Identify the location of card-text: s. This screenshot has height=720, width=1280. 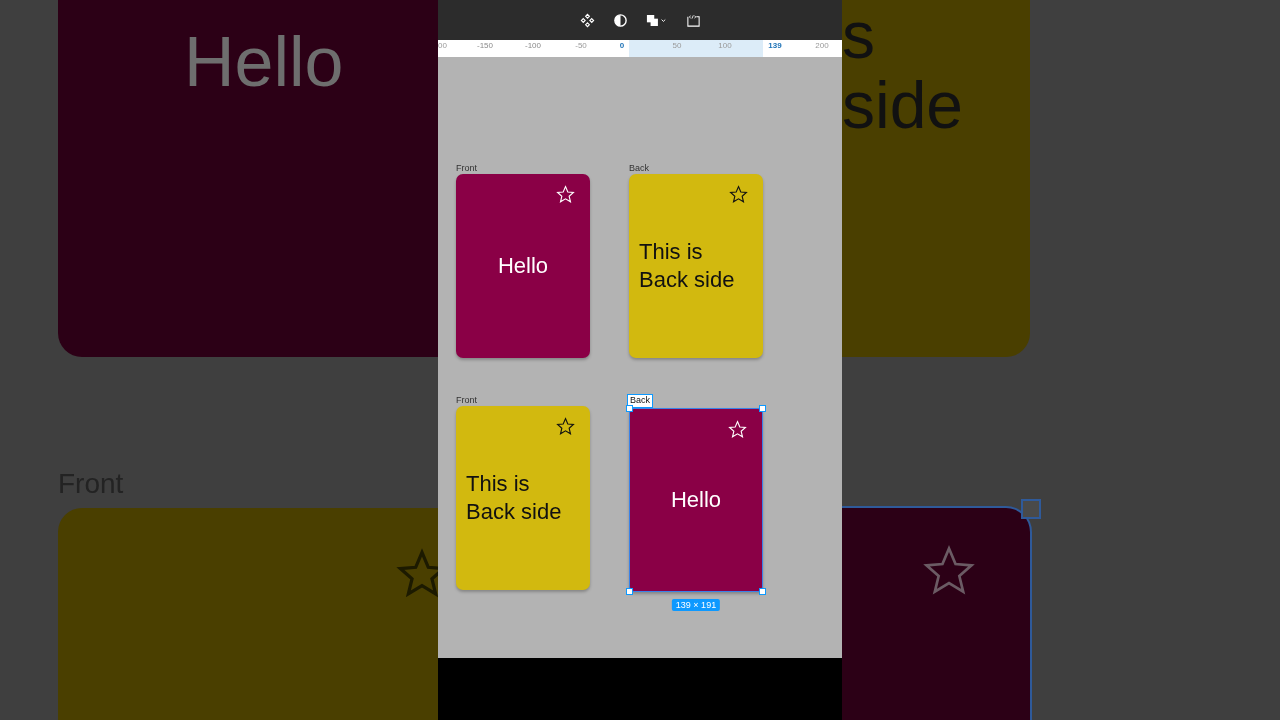
(858, 35).